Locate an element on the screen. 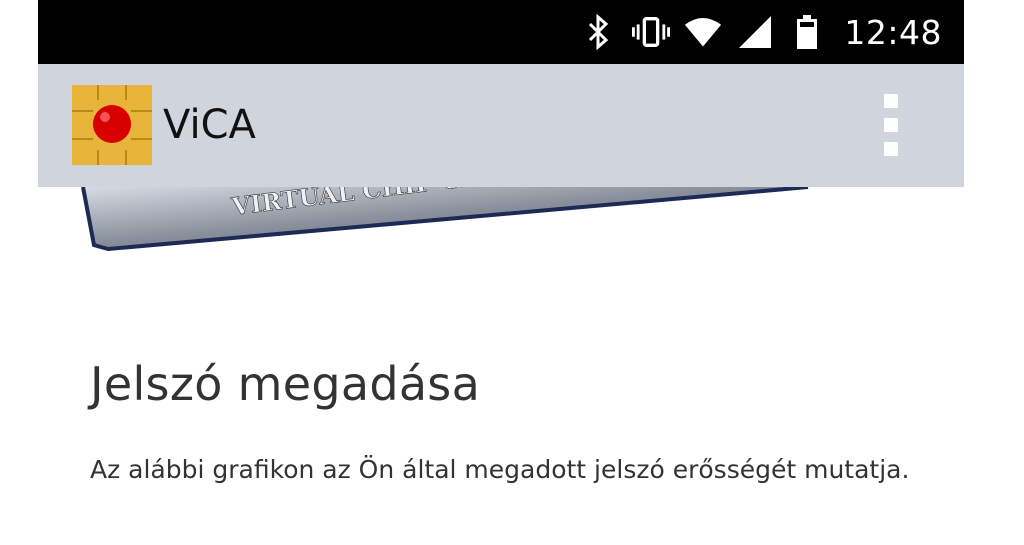  status-bar: 12:48 is located at coordinates (501, 32).